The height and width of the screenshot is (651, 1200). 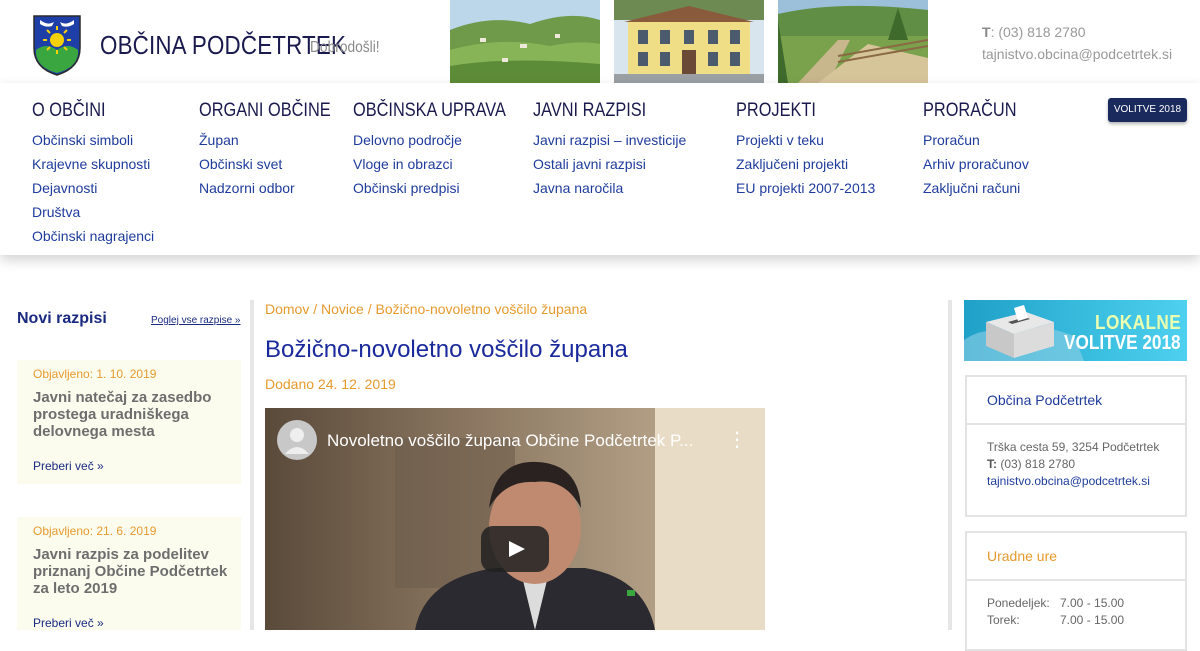 I want to click on hours-day: Ponedeljek:, so click(x=1018, y=603).